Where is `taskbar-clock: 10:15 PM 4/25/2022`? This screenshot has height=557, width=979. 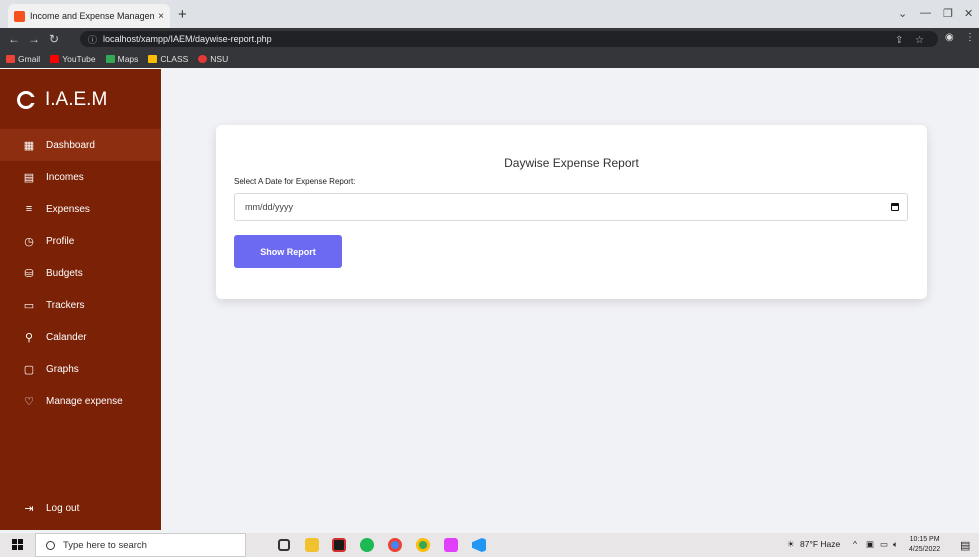 taskbar-clock: 10:15 PM 4/25/2022 is located at coordinates (924, 545).